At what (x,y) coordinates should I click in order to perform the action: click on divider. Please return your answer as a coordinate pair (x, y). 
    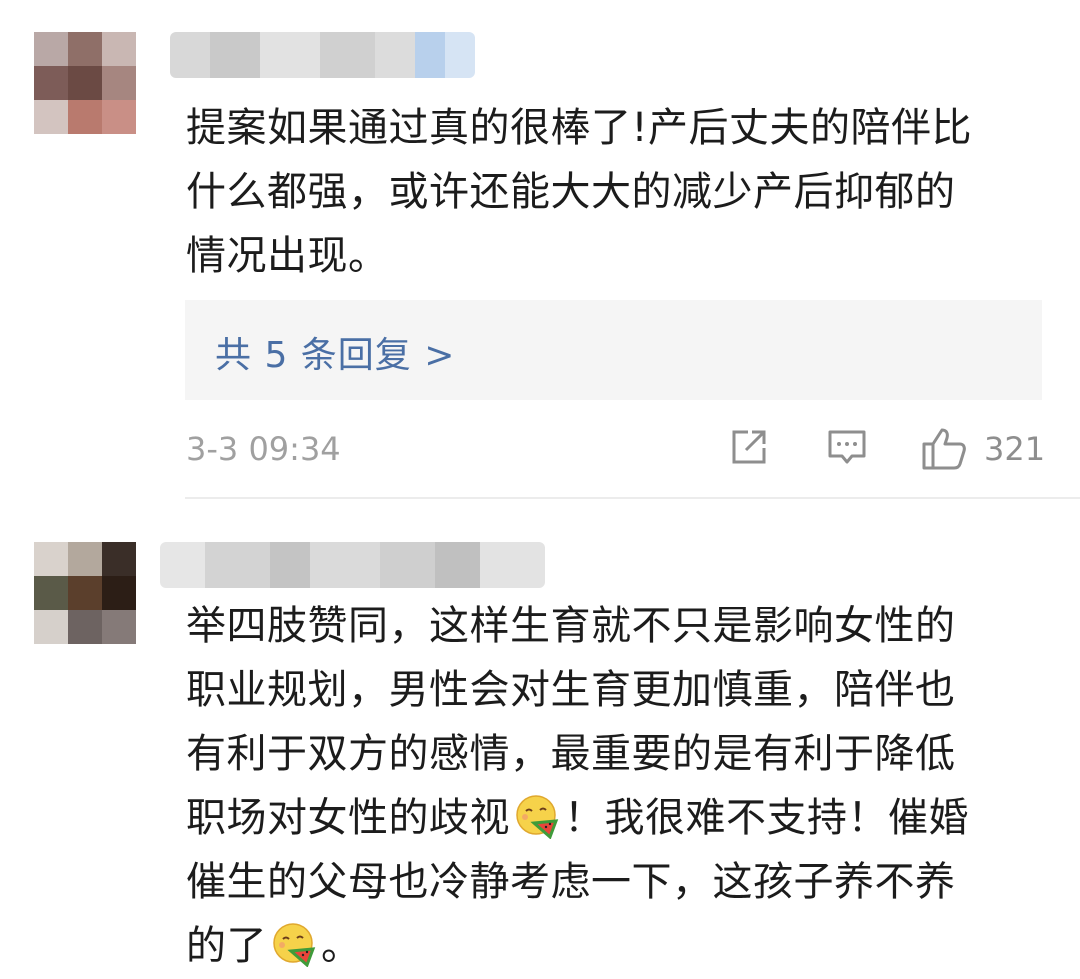
    Looking at the image, I should click on (632, 498).